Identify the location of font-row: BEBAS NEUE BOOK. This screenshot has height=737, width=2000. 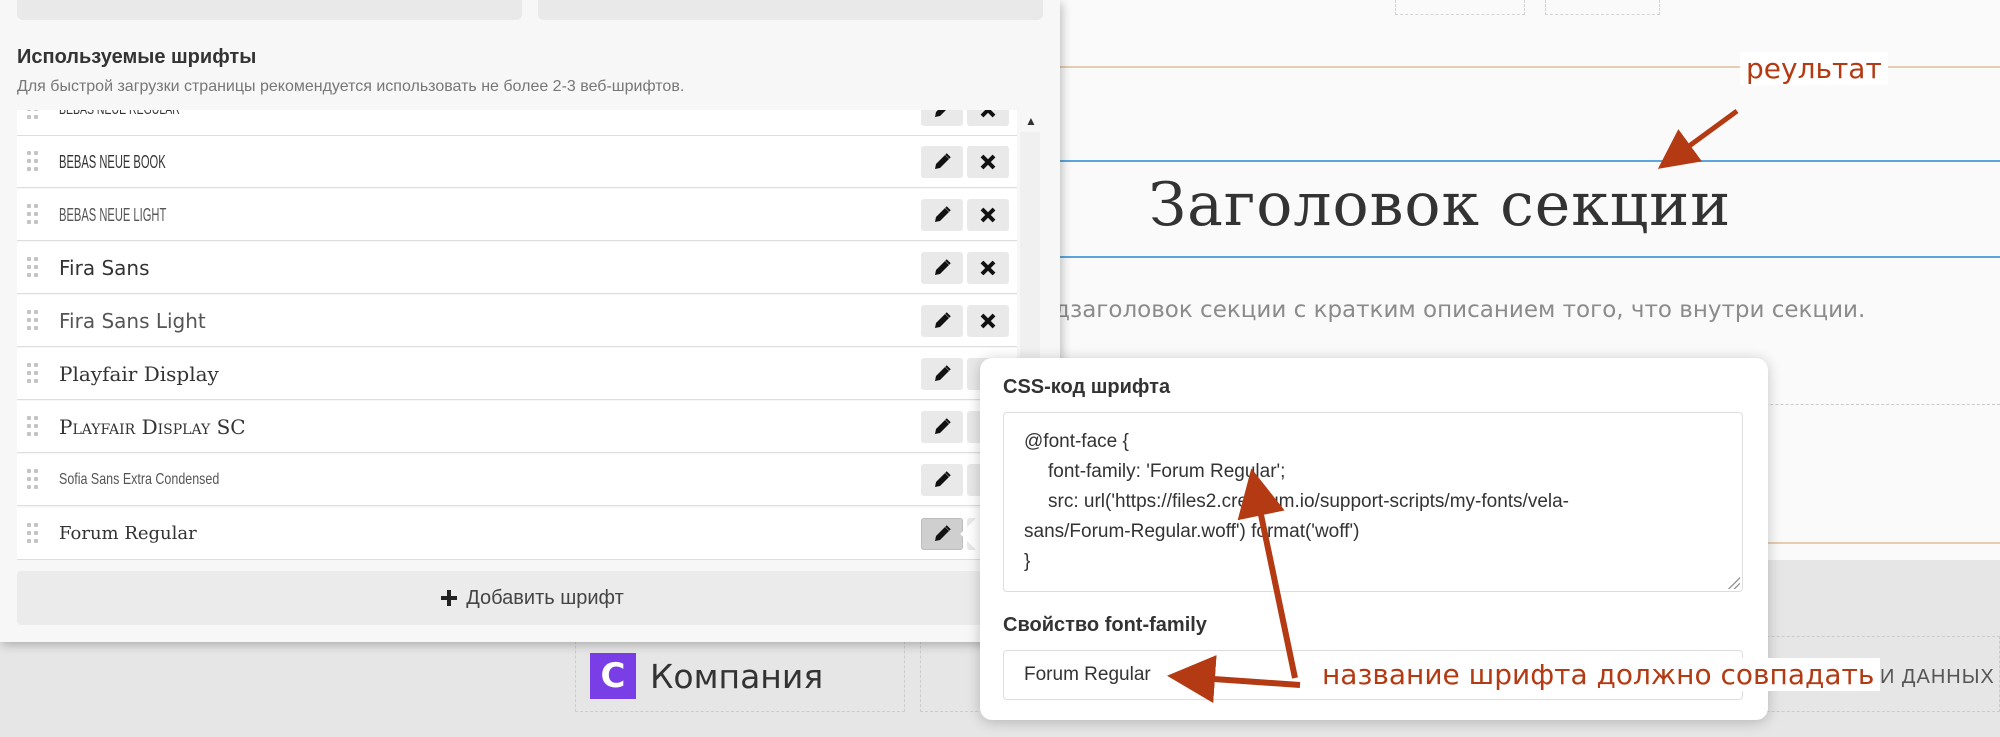
(517, 162).